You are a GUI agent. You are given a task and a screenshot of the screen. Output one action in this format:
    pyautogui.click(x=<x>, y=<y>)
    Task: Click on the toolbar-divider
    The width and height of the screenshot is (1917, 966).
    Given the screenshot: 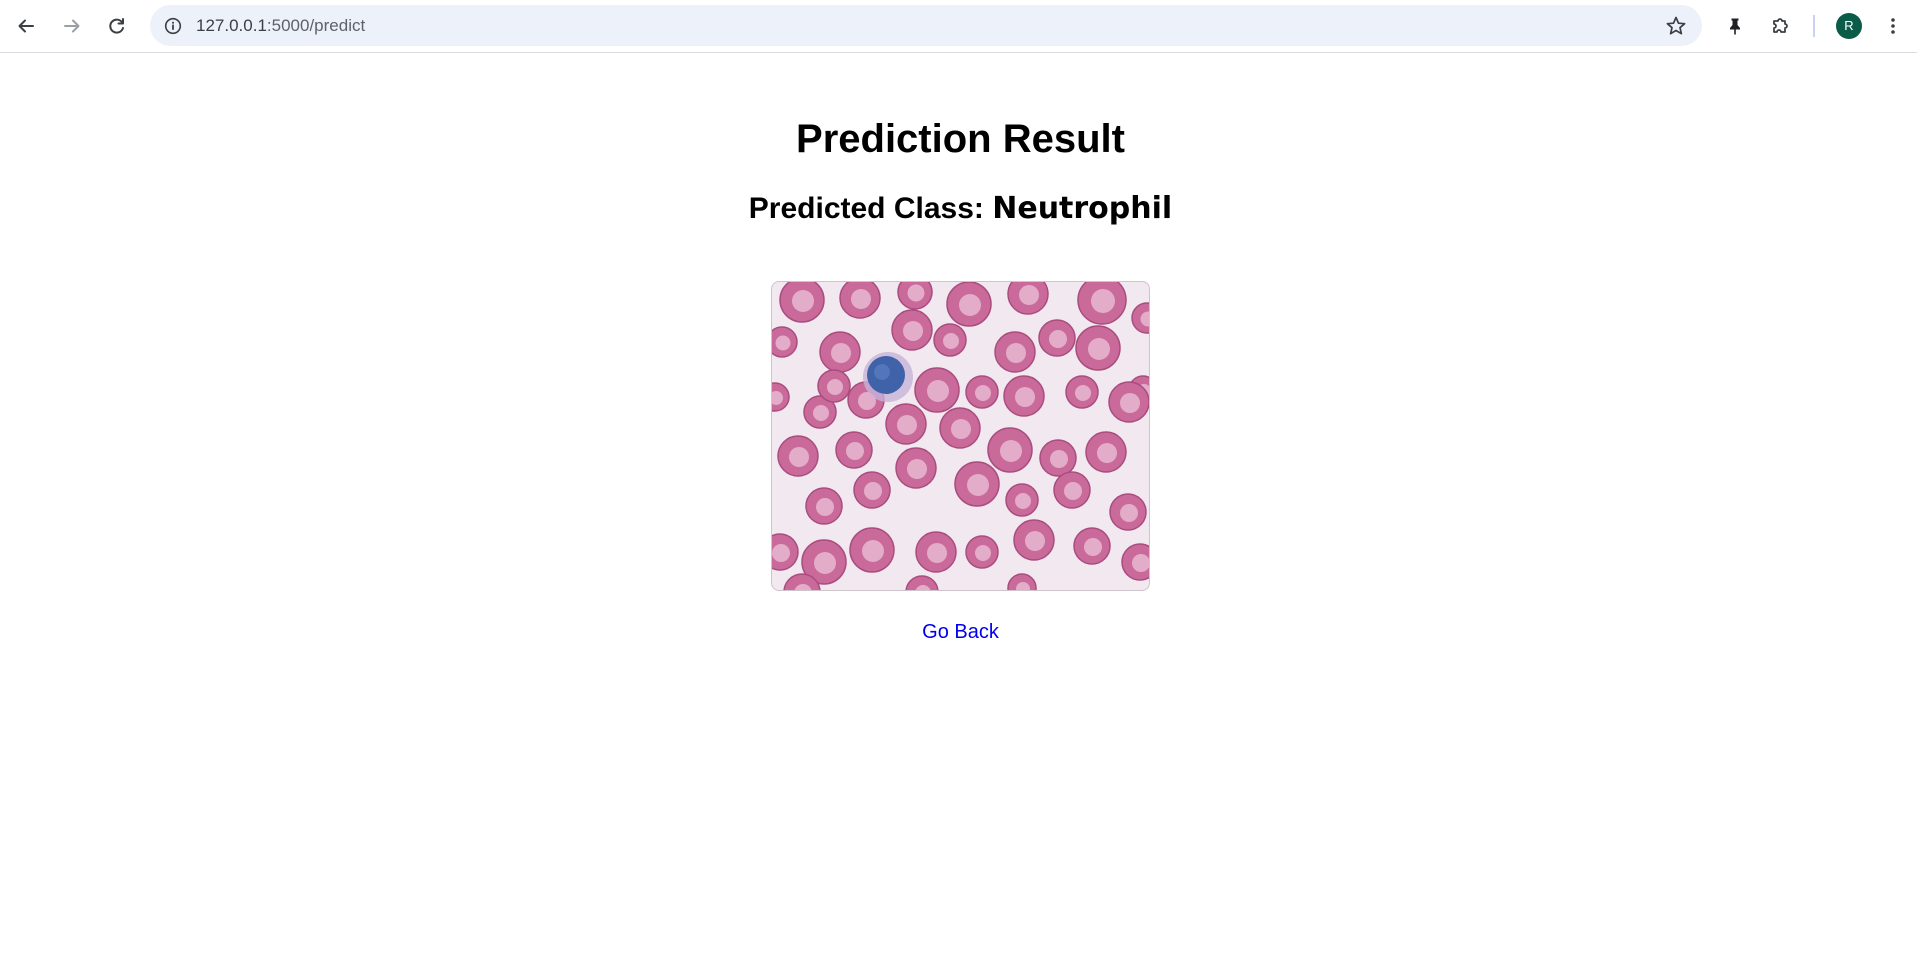 What is the action you would take?
    pyautogui.click(x=1814, y=26)
    